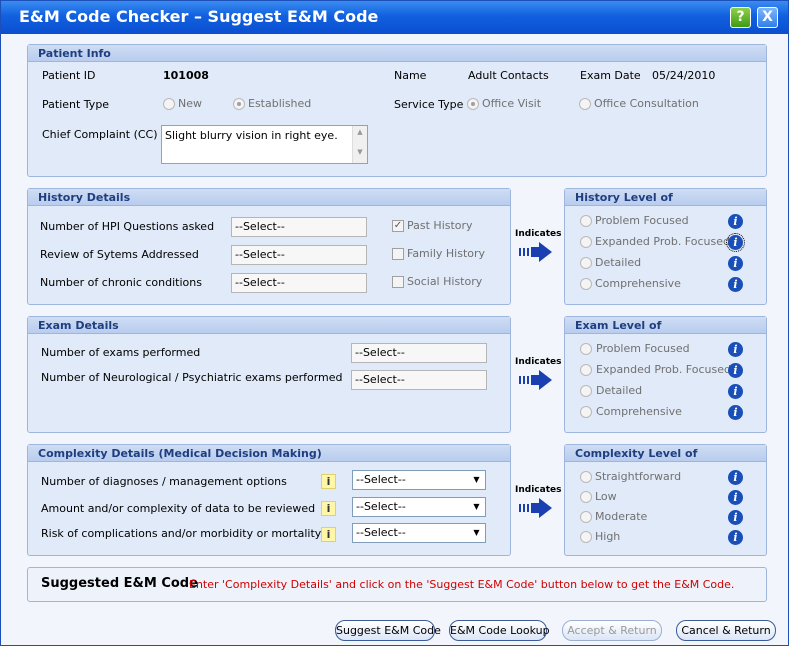 The height and width of the screenshot is (646, 789). Describe the element at coordinates (299, 255) in the screenshot. I see `ros-select: --Select--` at that location.